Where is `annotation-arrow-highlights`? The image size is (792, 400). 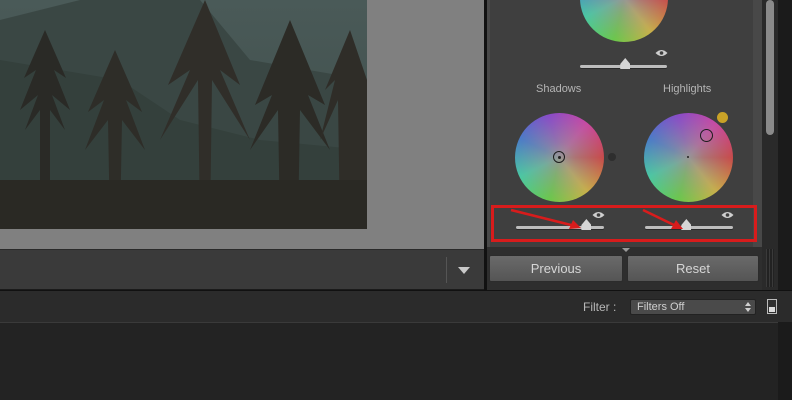 annotation-arrow-highlights is located at coordinates (662, 218).